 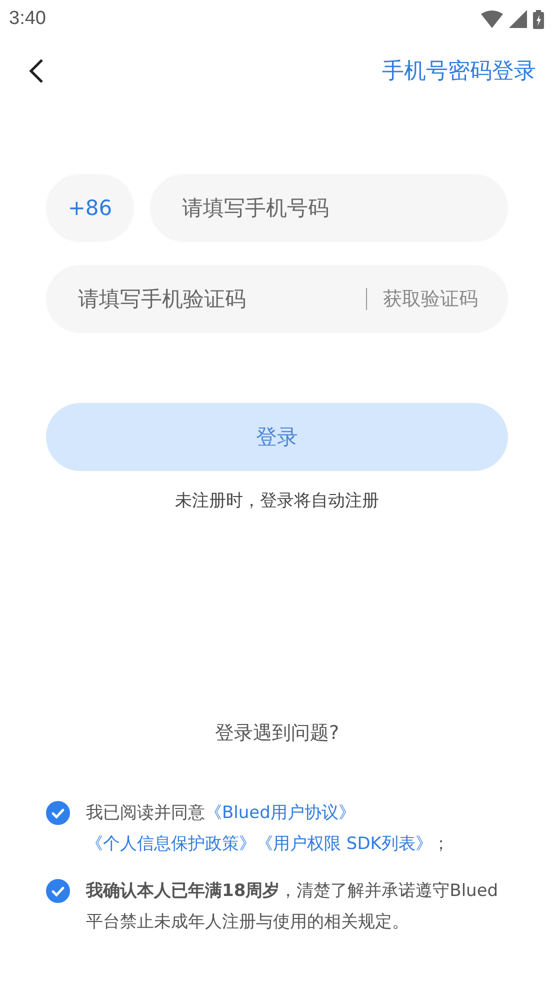 What do you see at coordinates (459, 71) in the screenshot?
I see `password-login-link: 手机号密码登录` at bounding box center [459, 71].